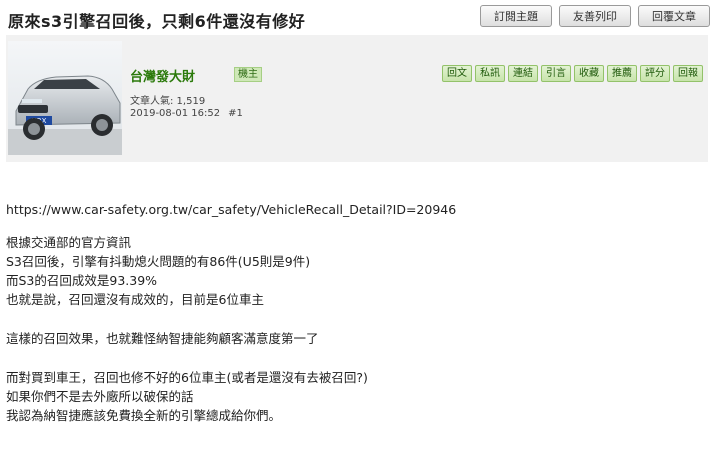 The width and height of the screenshot is (720, 458). I want to click on reply-button: 回覆文章, so click(674, 16).